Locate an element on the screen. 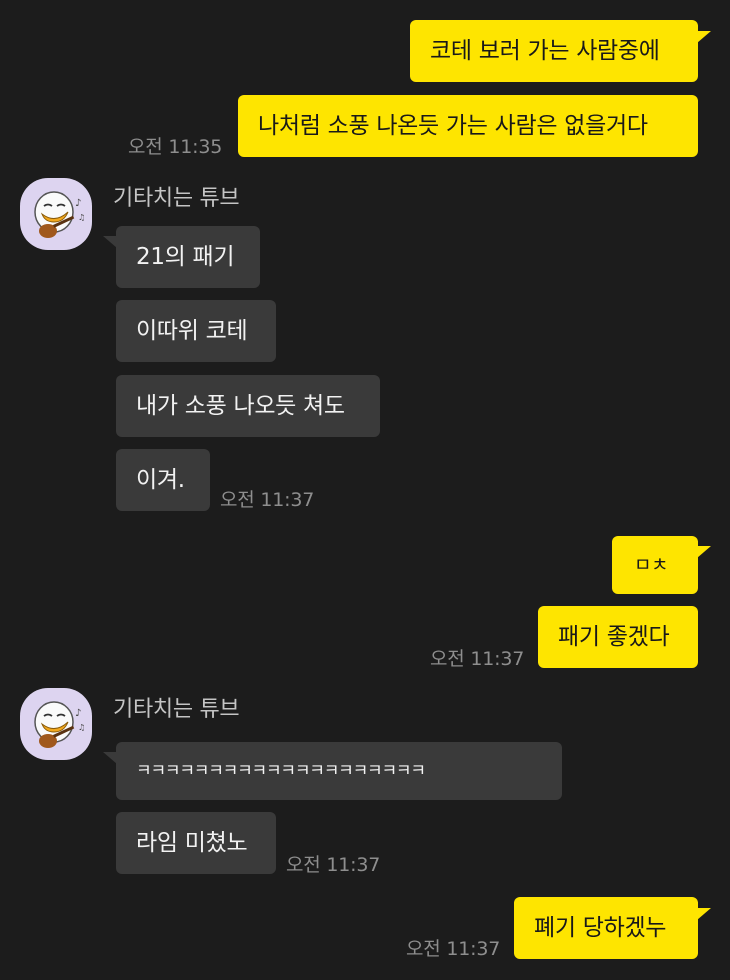  message-bubble-outgoing: 폐기 당하겠누 is located at coordinates (606, 928).